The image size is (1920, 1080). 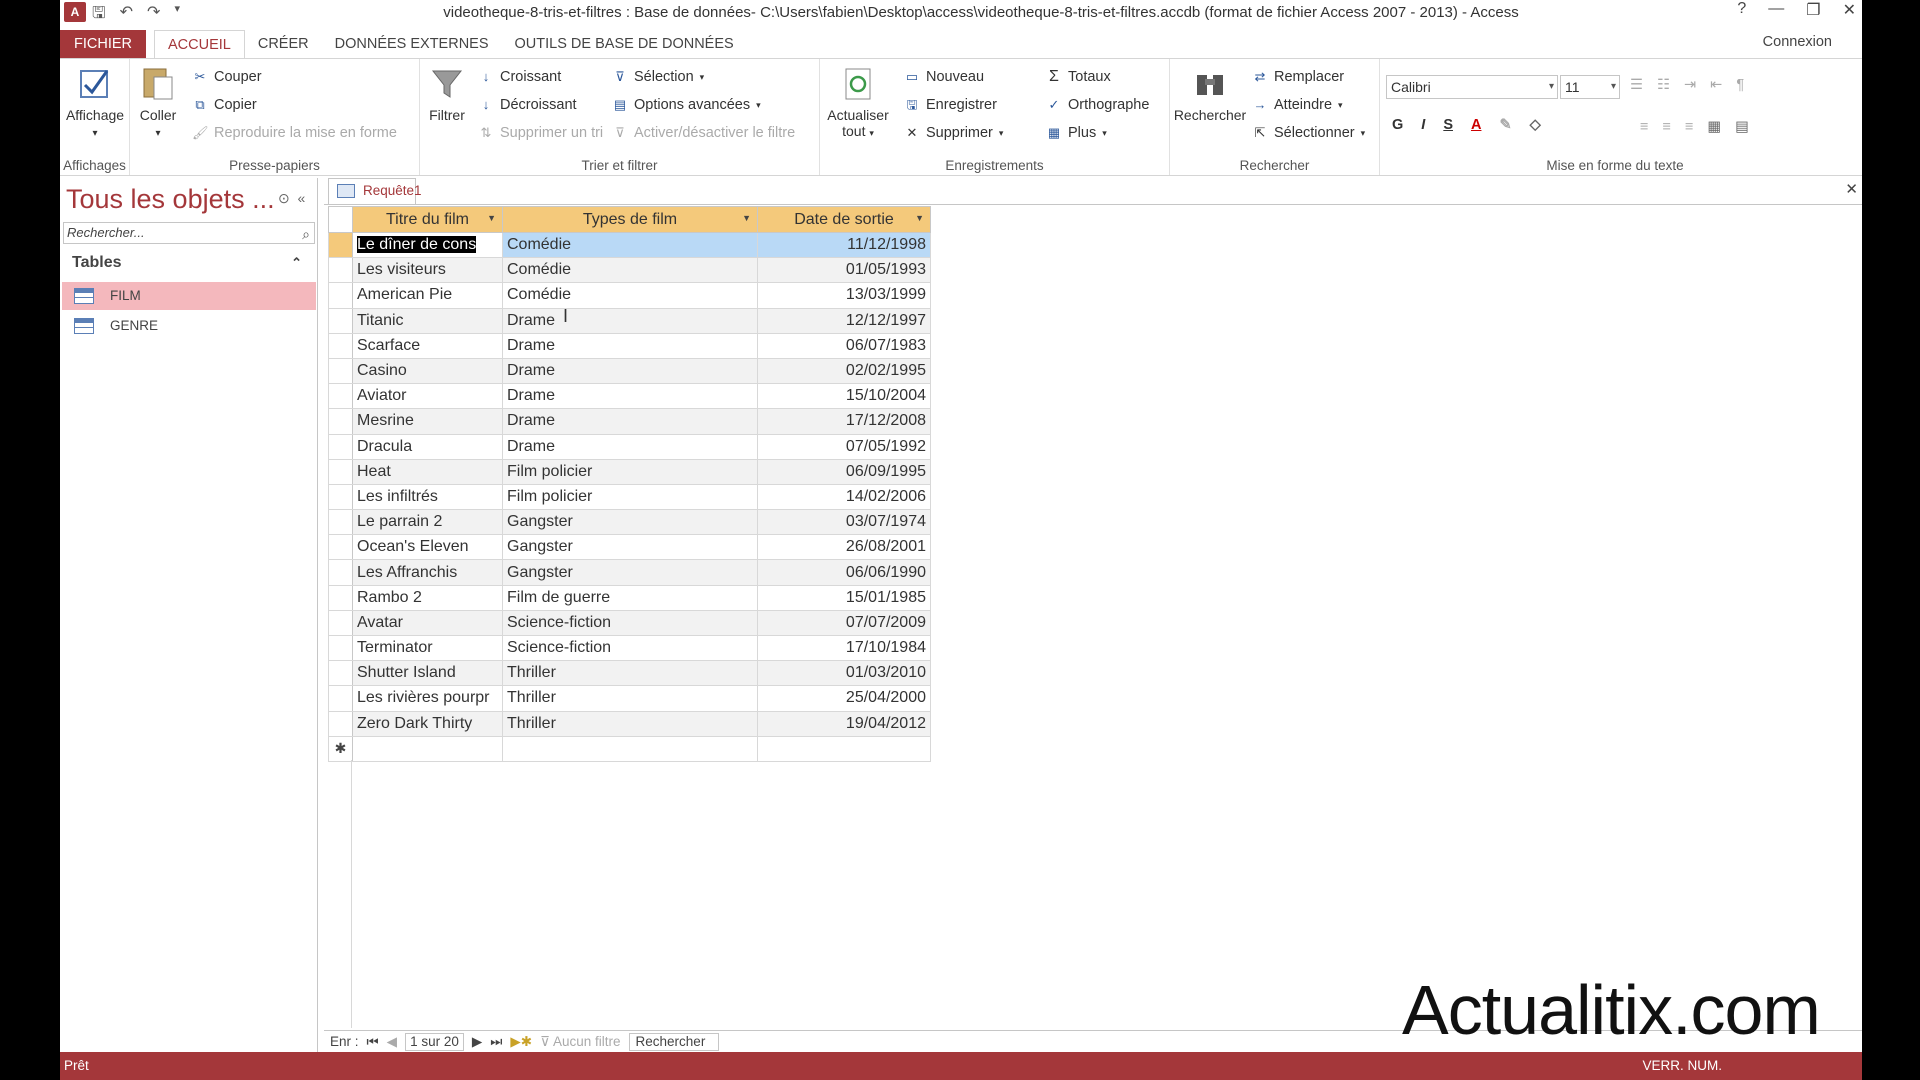 What do you see at coordinates (427, 673) in the screenshot?
I see `cell-titre: Shutter Island` at bounding box center [427, 673].